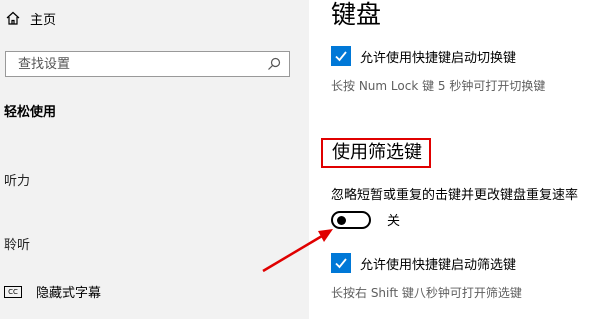  What do you see at coordinates (13, 291) in the screenshot?
I see `closed-captions-icon: CC` at bounding box center [13, 291].